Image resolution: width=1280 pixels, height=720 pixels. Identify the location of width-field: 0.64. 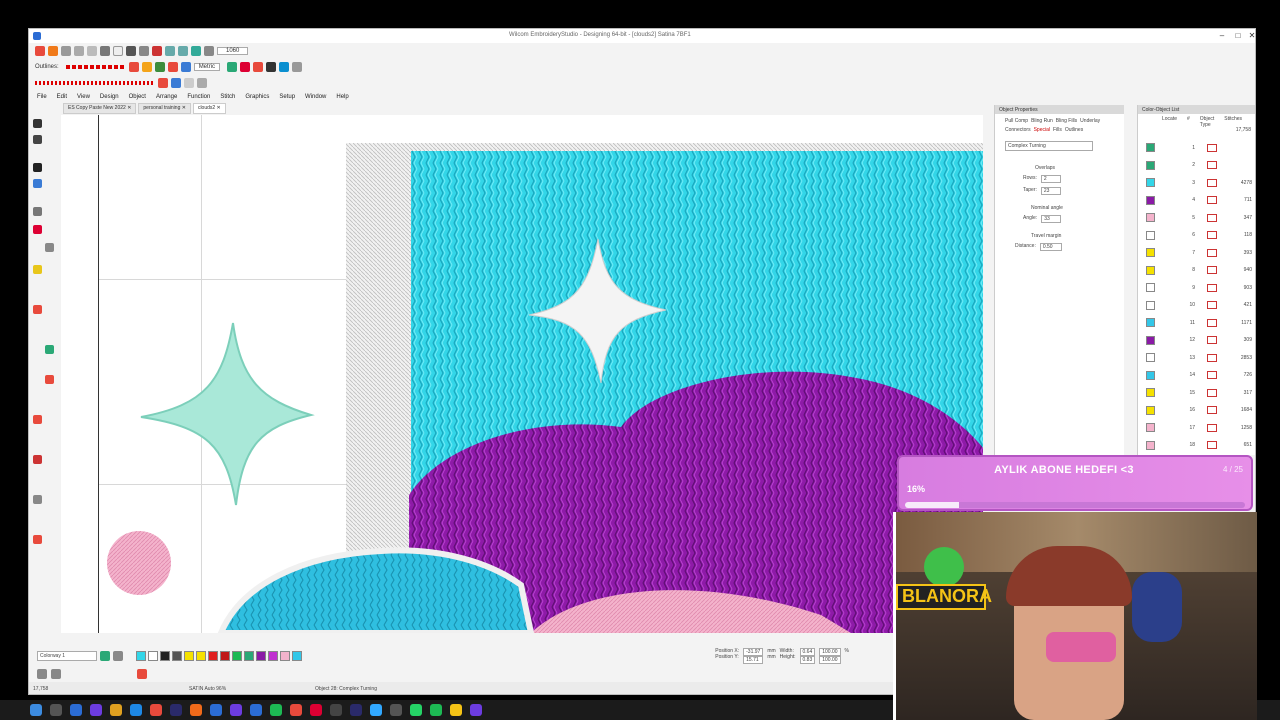
(807, 652).